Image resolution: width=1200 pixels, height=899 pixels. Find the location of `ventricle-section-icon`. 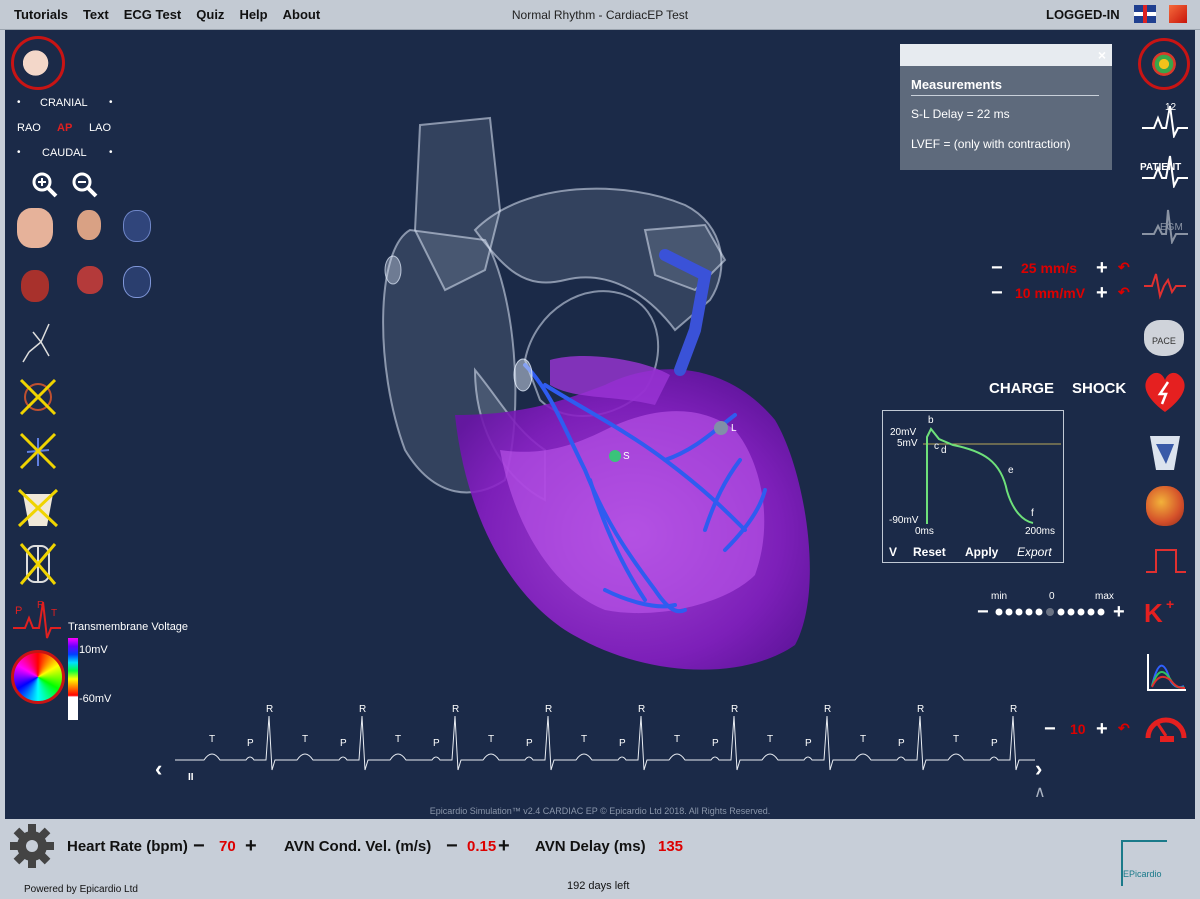

ventricle-section-icon is located at coordinates (90, 280).